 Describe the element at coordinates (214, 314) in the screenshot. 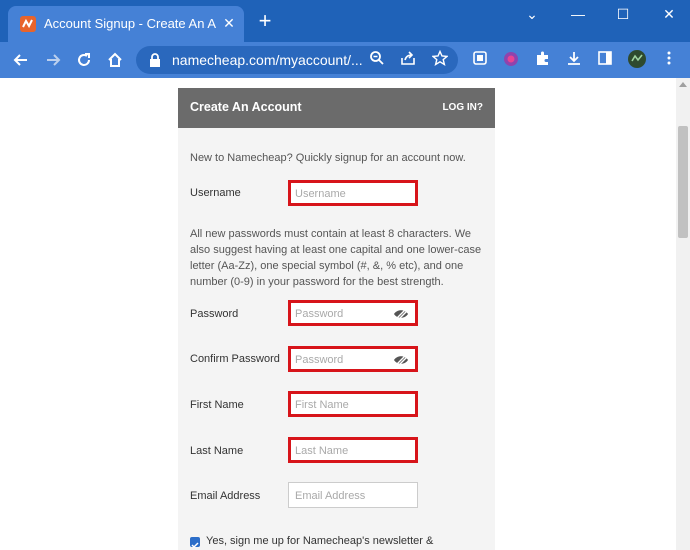

I see `password-label: Password` at that location.